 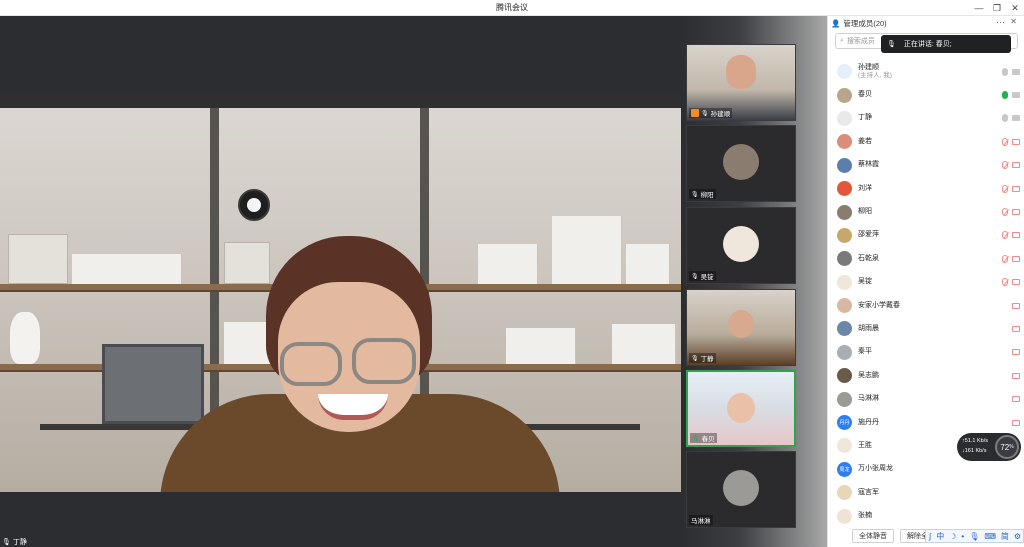 What do you see at coordinates (926, 375) in the screenshot?
I see `member-row: 吴志鹏` at bounding box center [926, 375].